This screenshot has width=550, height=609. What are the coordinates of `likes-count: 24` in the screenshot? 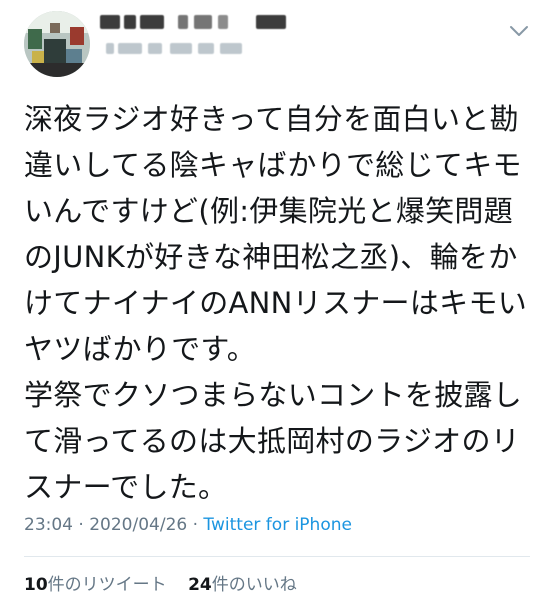 It's located at (200, 585).